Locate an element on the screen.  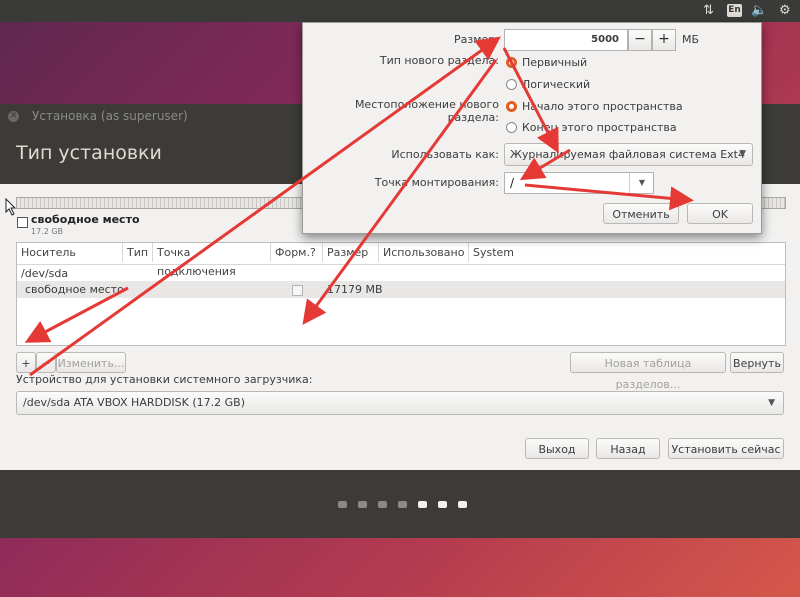
column-header-mount: Точка подключения is located at coordinates (212, 260).